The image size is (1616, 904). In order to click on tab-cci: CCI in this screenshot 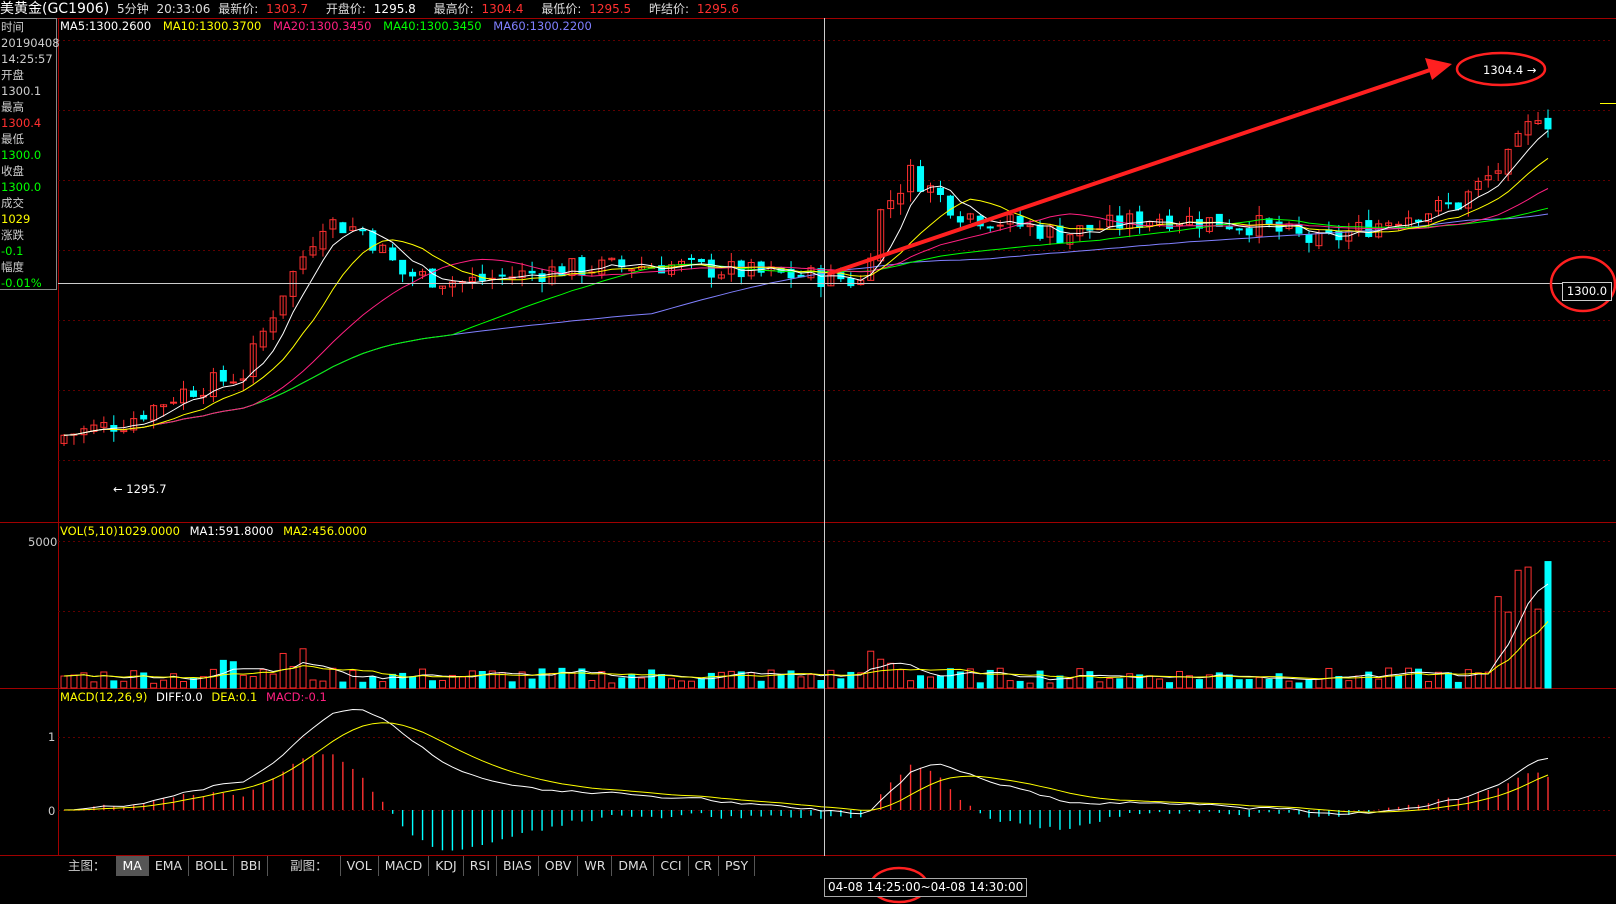, I will do `click(671, 866)`.